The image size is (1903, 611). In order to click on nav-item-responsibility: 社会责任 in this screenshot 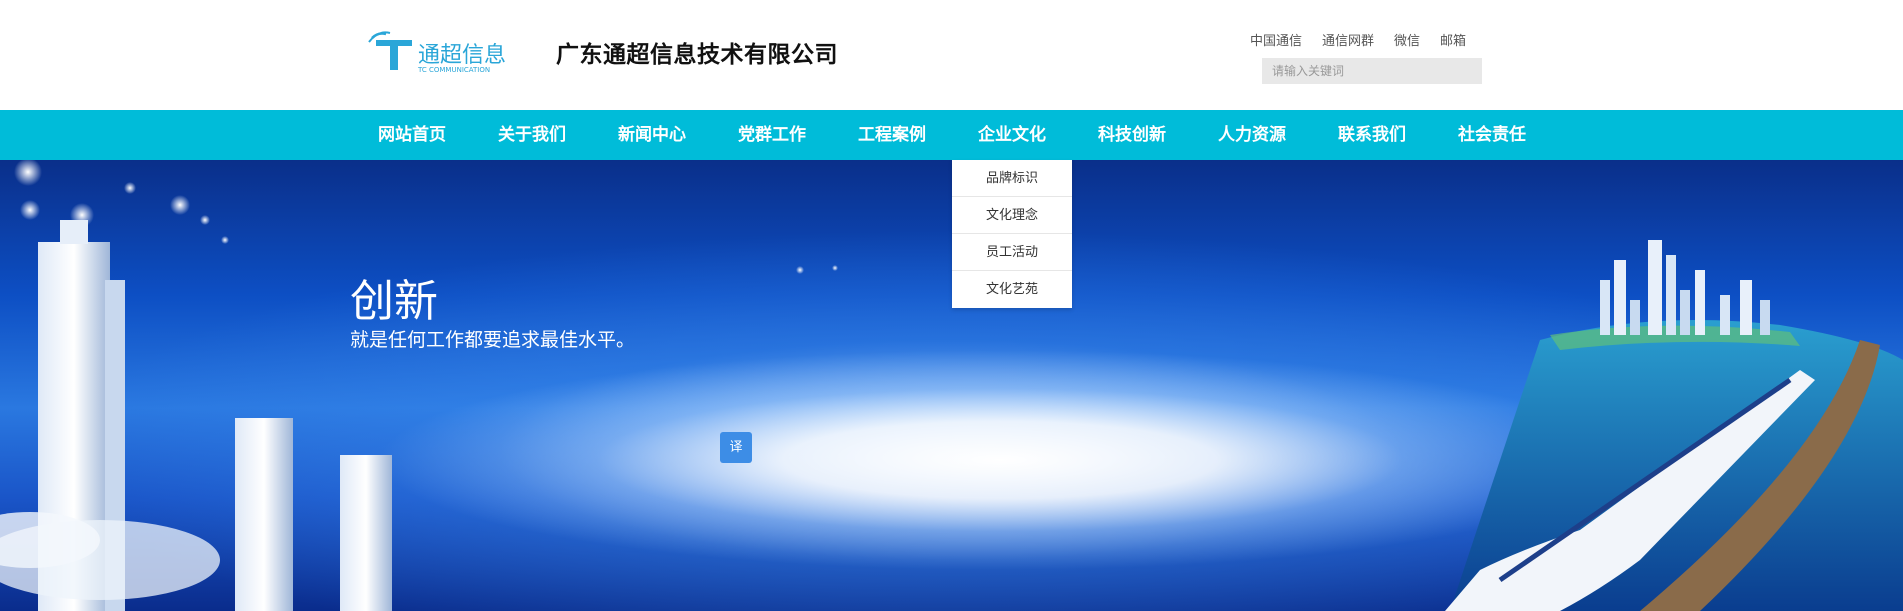, I will do `click(1492, 135)`.